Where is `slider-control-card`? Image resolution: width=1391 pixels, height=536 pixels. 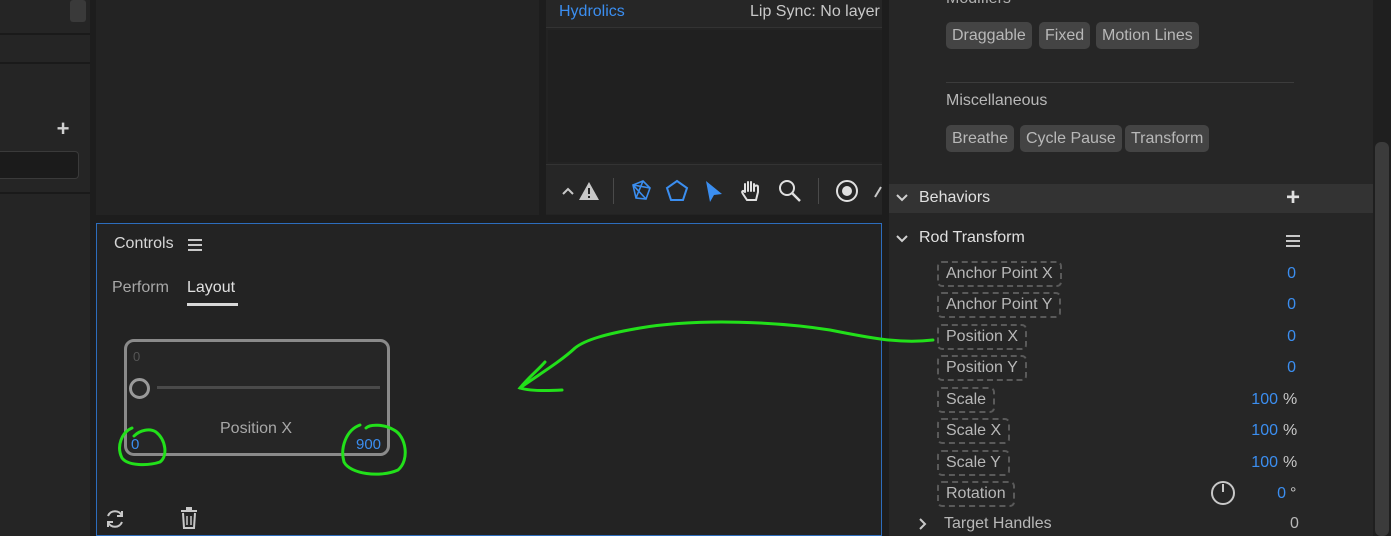
slider-control-card is located at coordinates (257, 397).